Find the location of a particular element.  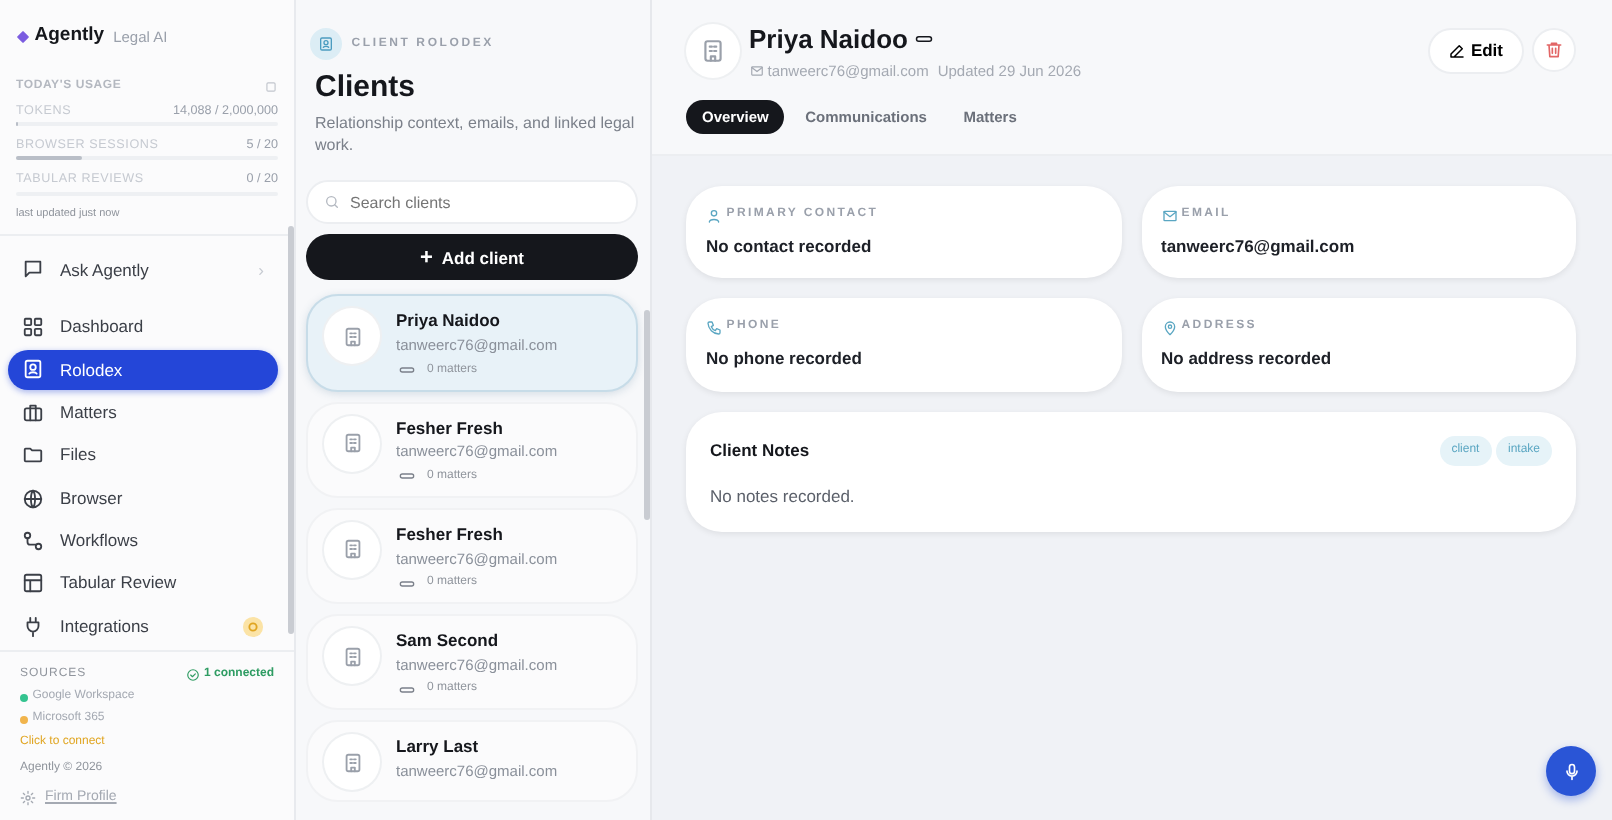

nav-item: Browser is located at coordinates (143, 498).